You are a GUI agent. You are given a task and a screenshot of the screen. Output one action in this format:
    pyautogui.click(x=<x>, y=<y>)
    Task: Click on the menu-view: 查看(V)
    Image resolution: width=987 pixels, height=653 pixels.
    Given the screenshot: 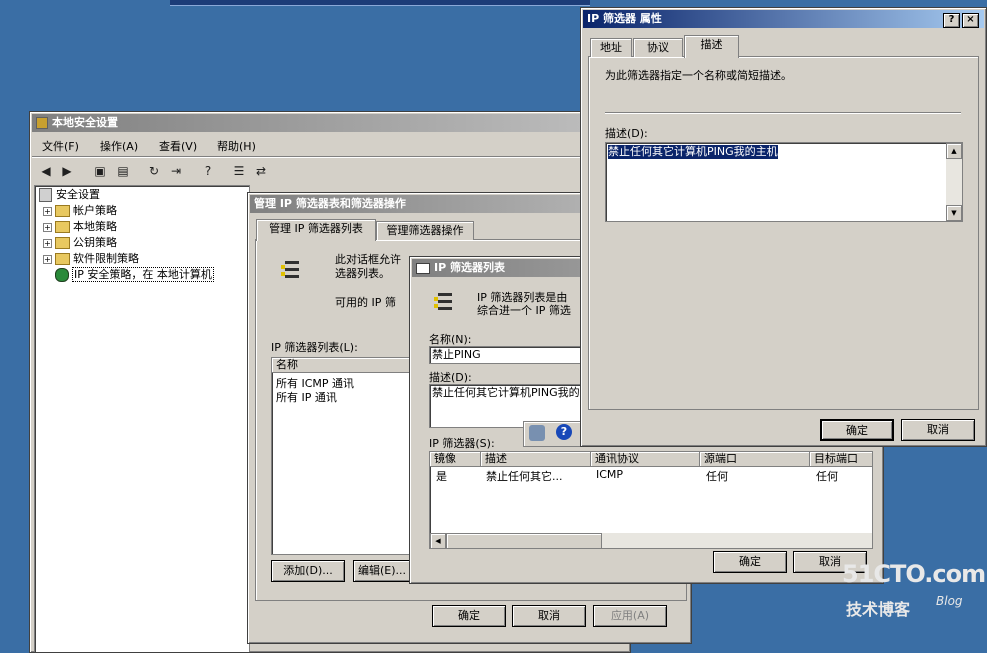 What is the action you would take?
    pyautogui.click(x=178, y=146)
    